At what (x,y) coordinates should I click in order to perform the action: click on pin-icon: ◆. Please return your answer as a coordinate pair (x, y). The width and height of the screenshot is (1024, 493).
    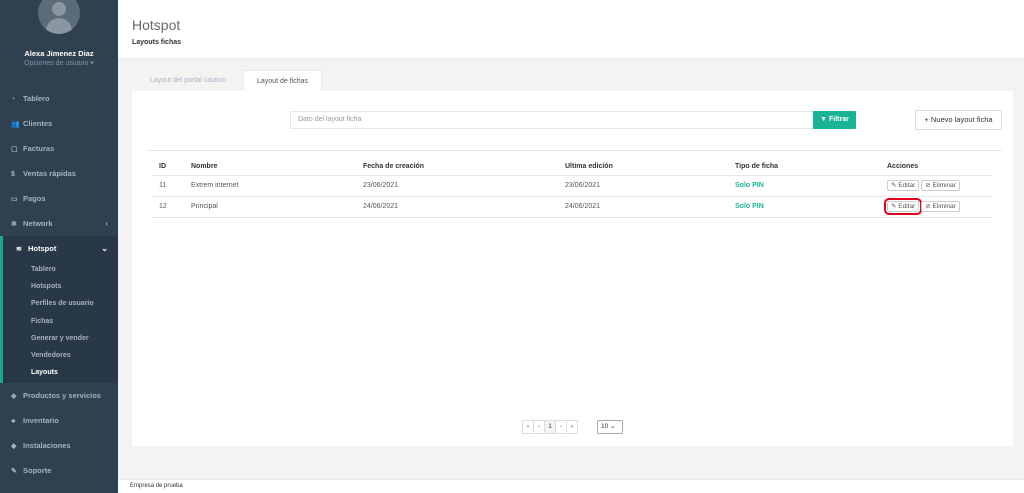
    Looking at the image, I should click on (14, 447).